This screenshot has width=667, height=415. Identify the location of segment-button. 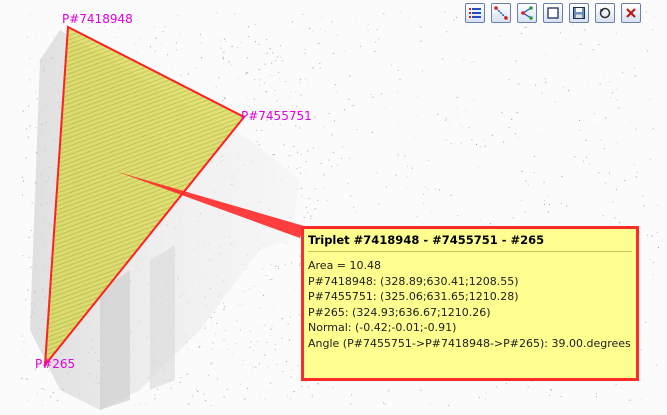
(501, 13).